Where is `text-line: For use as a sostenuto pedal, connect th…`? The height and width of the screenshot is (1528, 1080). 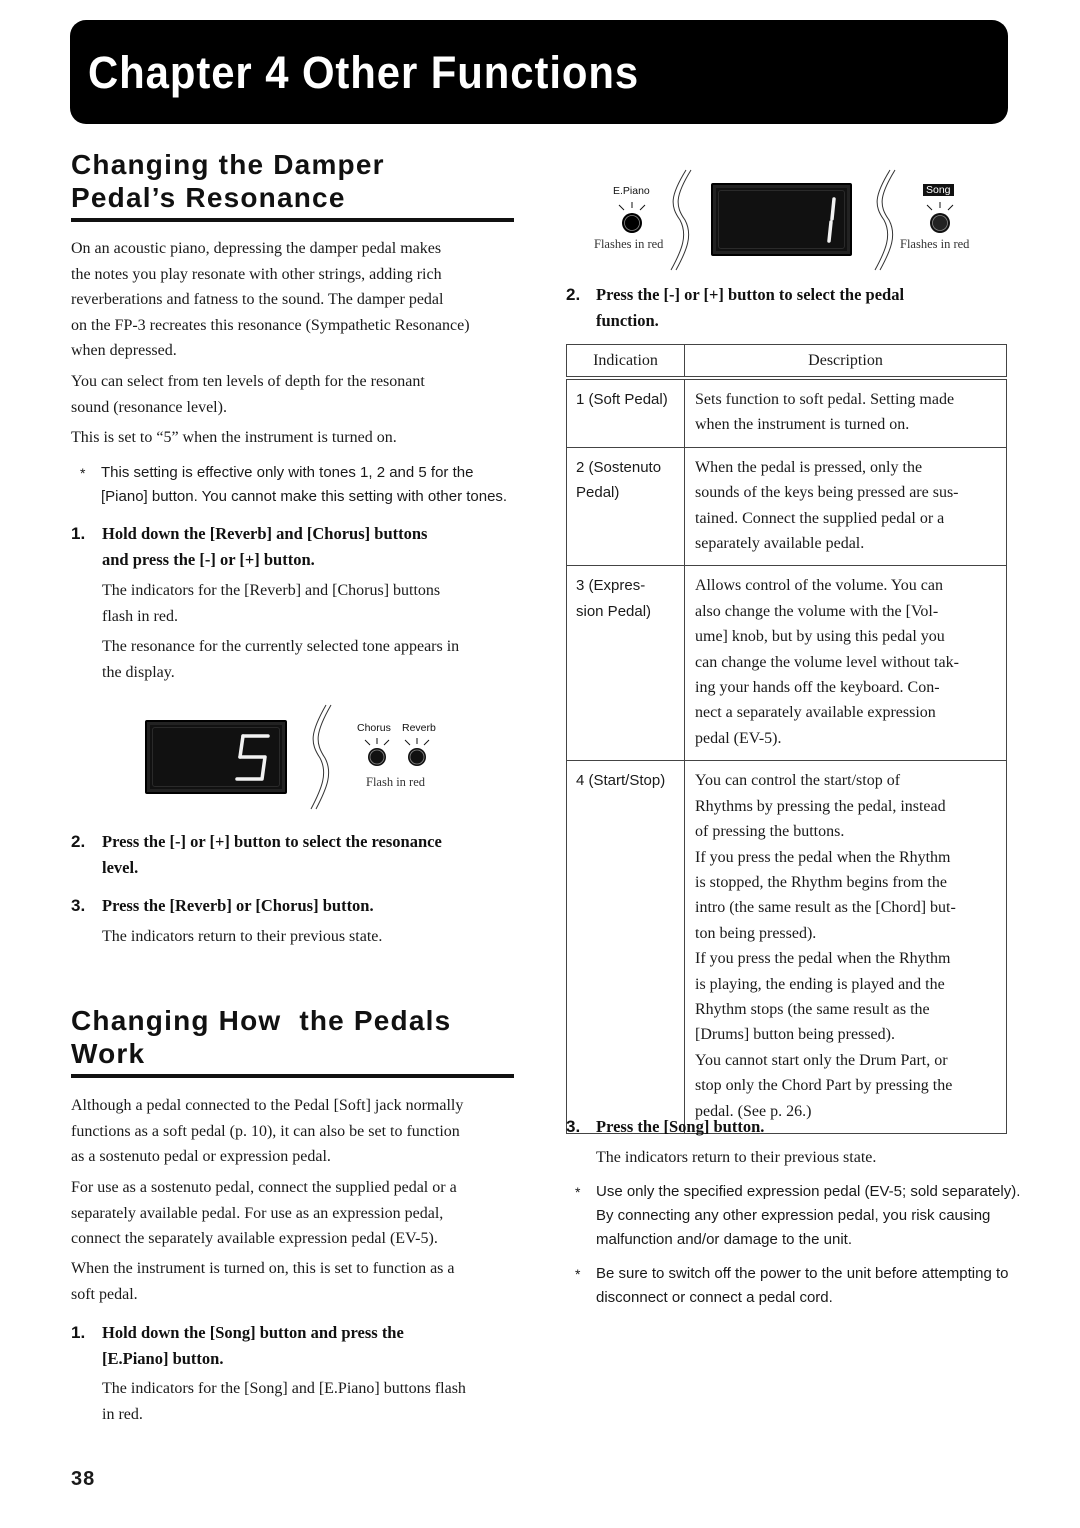
text-line: For use as a sostenuto pedal, connect th… is located at coordinates (264, 1187).